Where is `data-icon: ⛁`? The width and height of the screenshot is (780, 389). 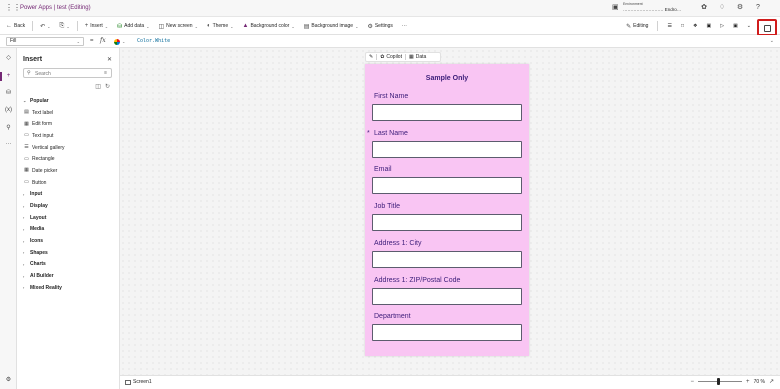 data-icon: ⛁ is located at coordinates (8, 93).